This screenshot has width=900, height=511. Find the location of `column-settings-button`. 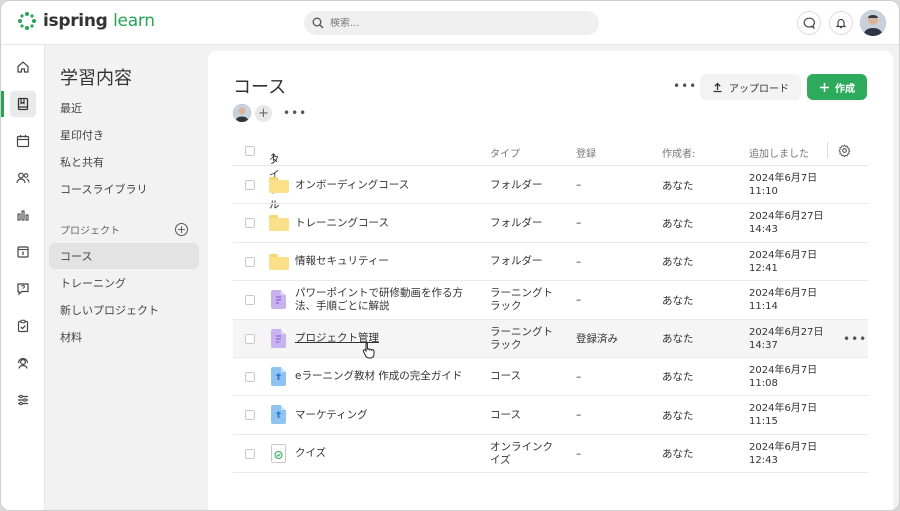

column-settings-button is located at coordinates (844, 152).